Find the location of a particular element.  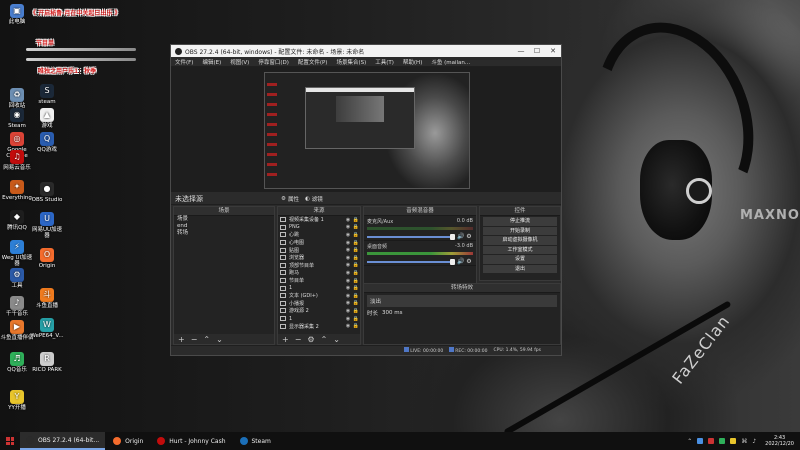

network-icon: ⌘ is located at coordinates (744, 441).